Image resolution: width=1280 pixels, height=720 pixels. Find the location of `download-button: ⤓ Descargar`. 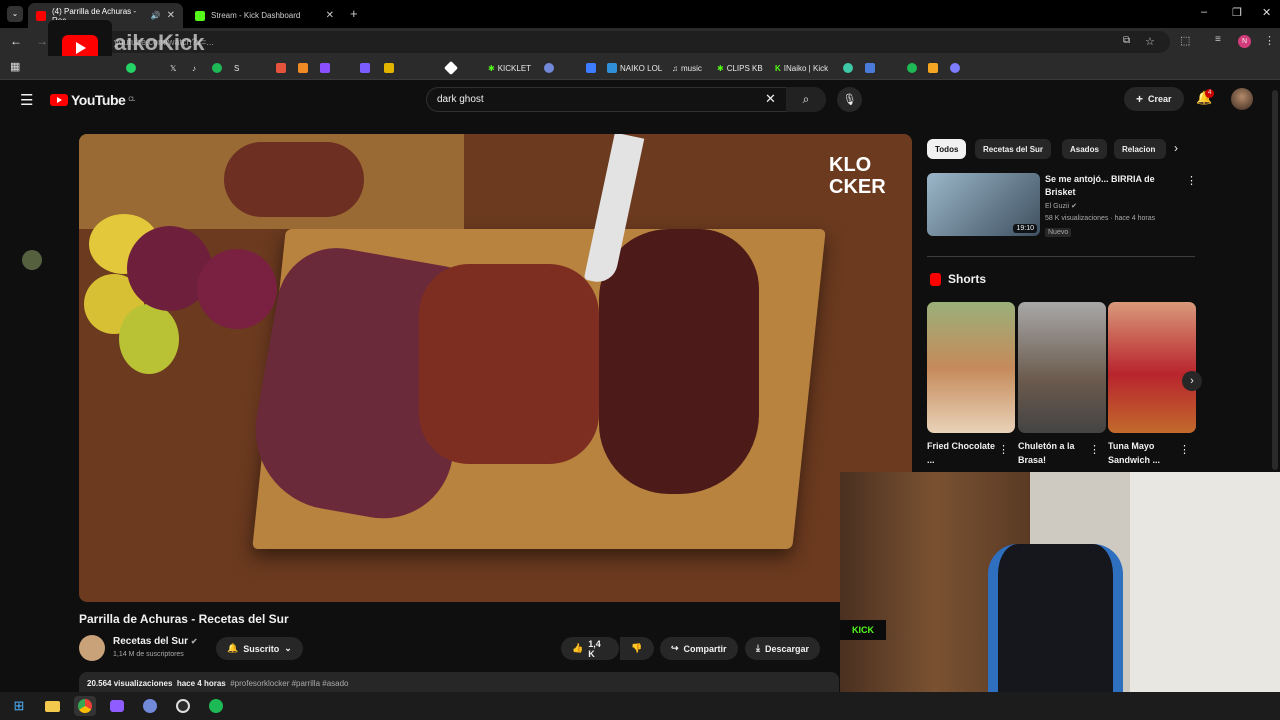

download-button: ⤓ Descargar is located at coordinates (783, 648).